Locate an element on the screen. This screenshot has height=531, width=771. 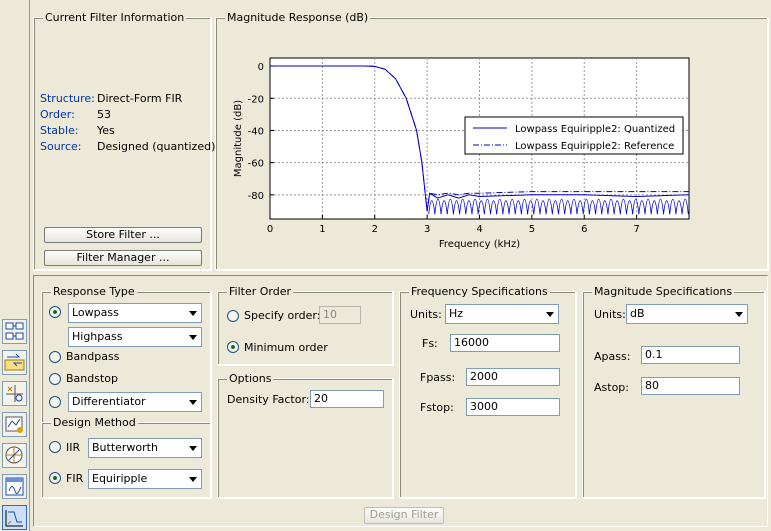
toolbar-divider is located at coordinates (29, 265).